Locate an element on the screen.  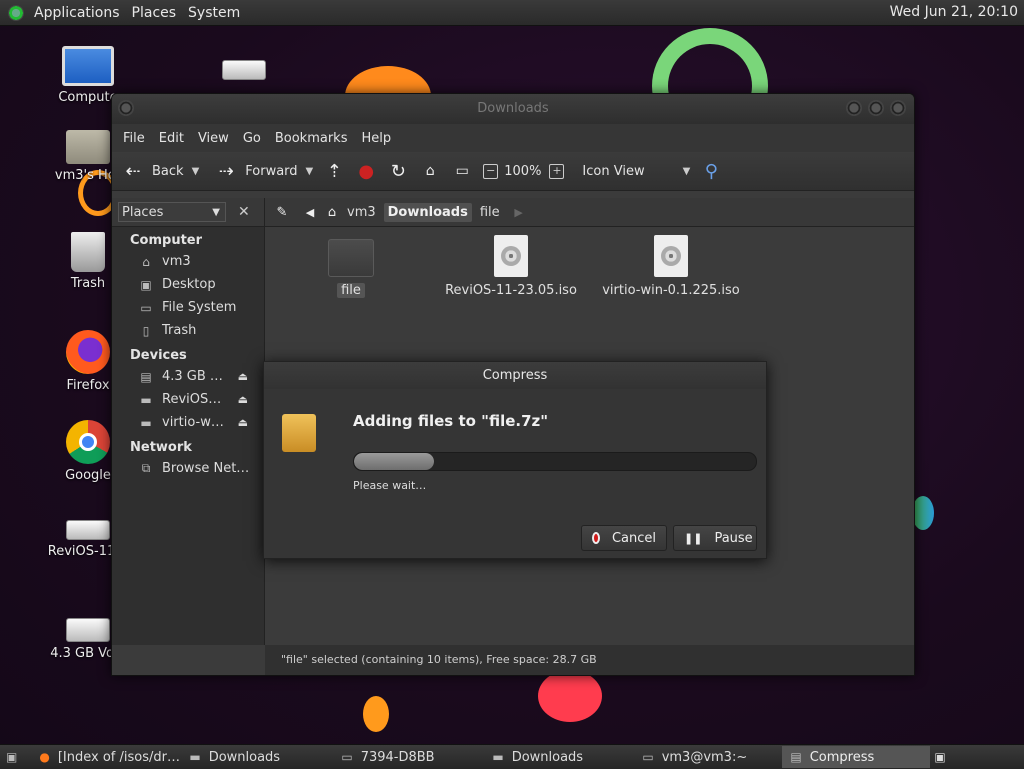
file-item-folder: file is located at coordinates (351, 268).